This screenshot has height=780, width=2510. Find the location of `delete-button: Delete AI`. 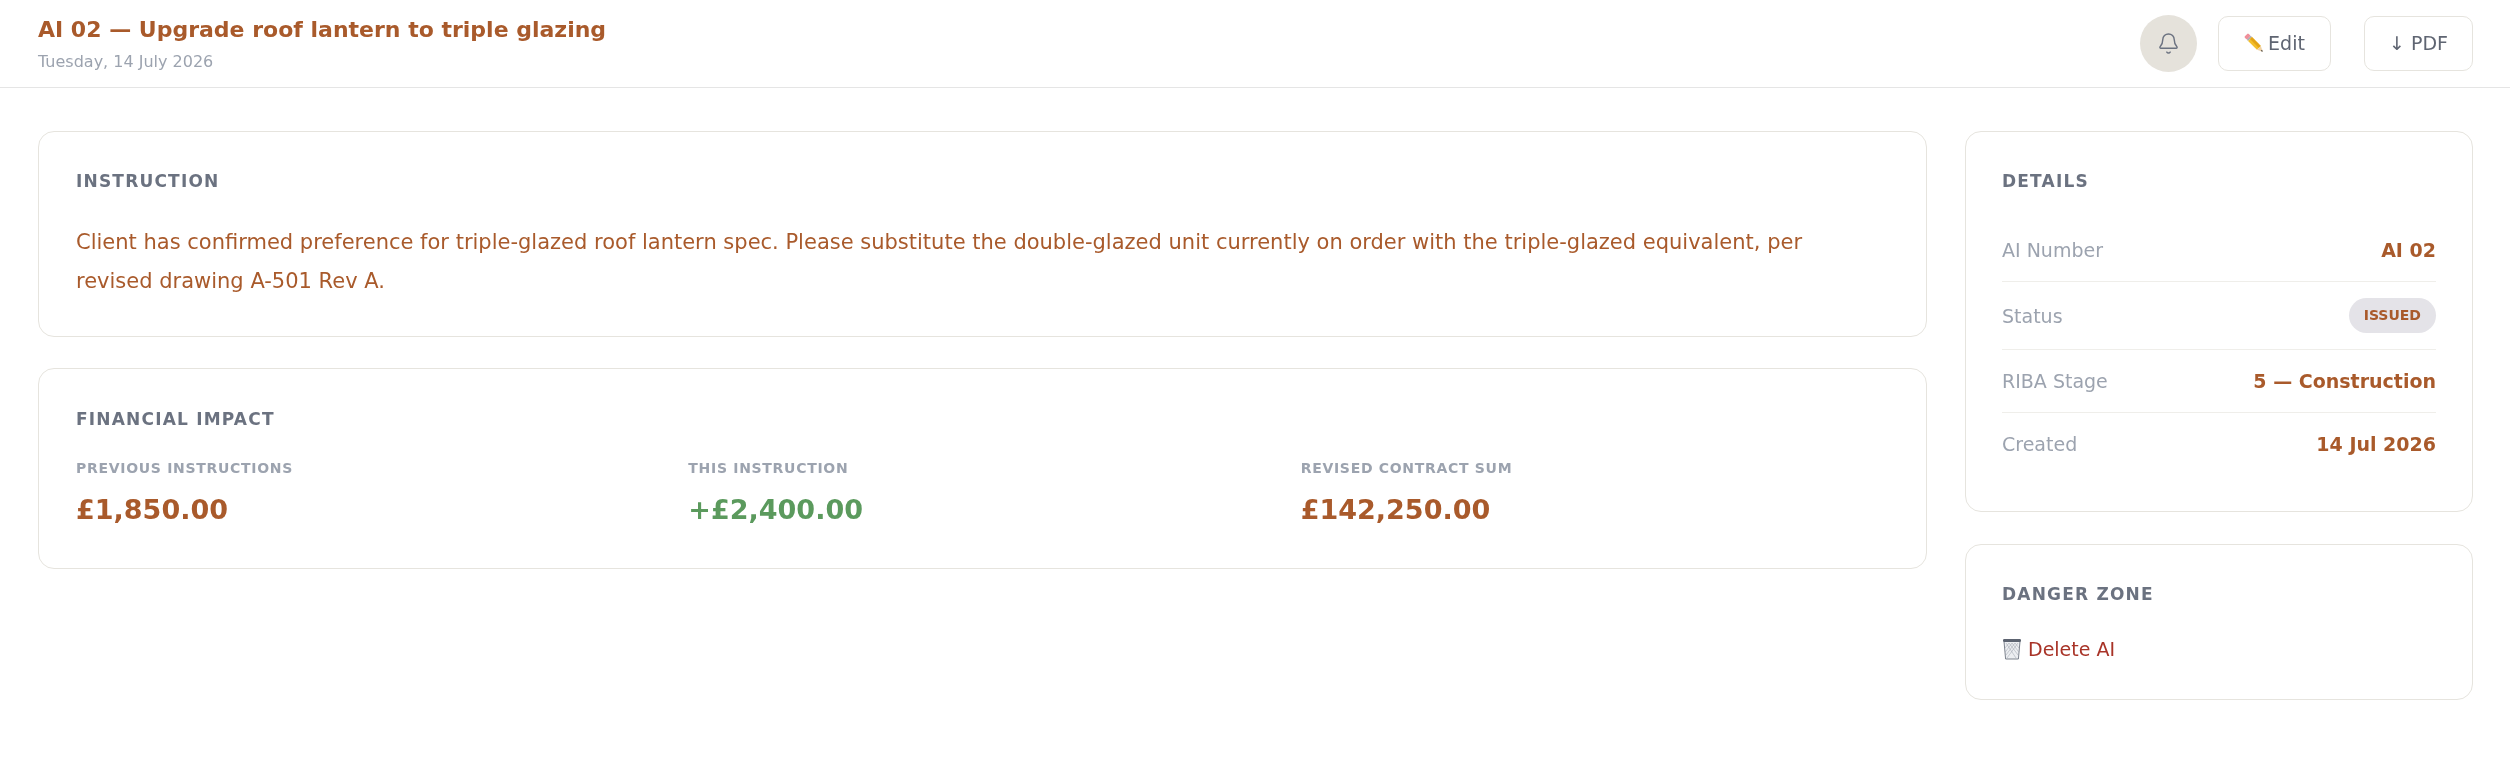

delete-button: Delete AI is located at coordinates (2059, 649).